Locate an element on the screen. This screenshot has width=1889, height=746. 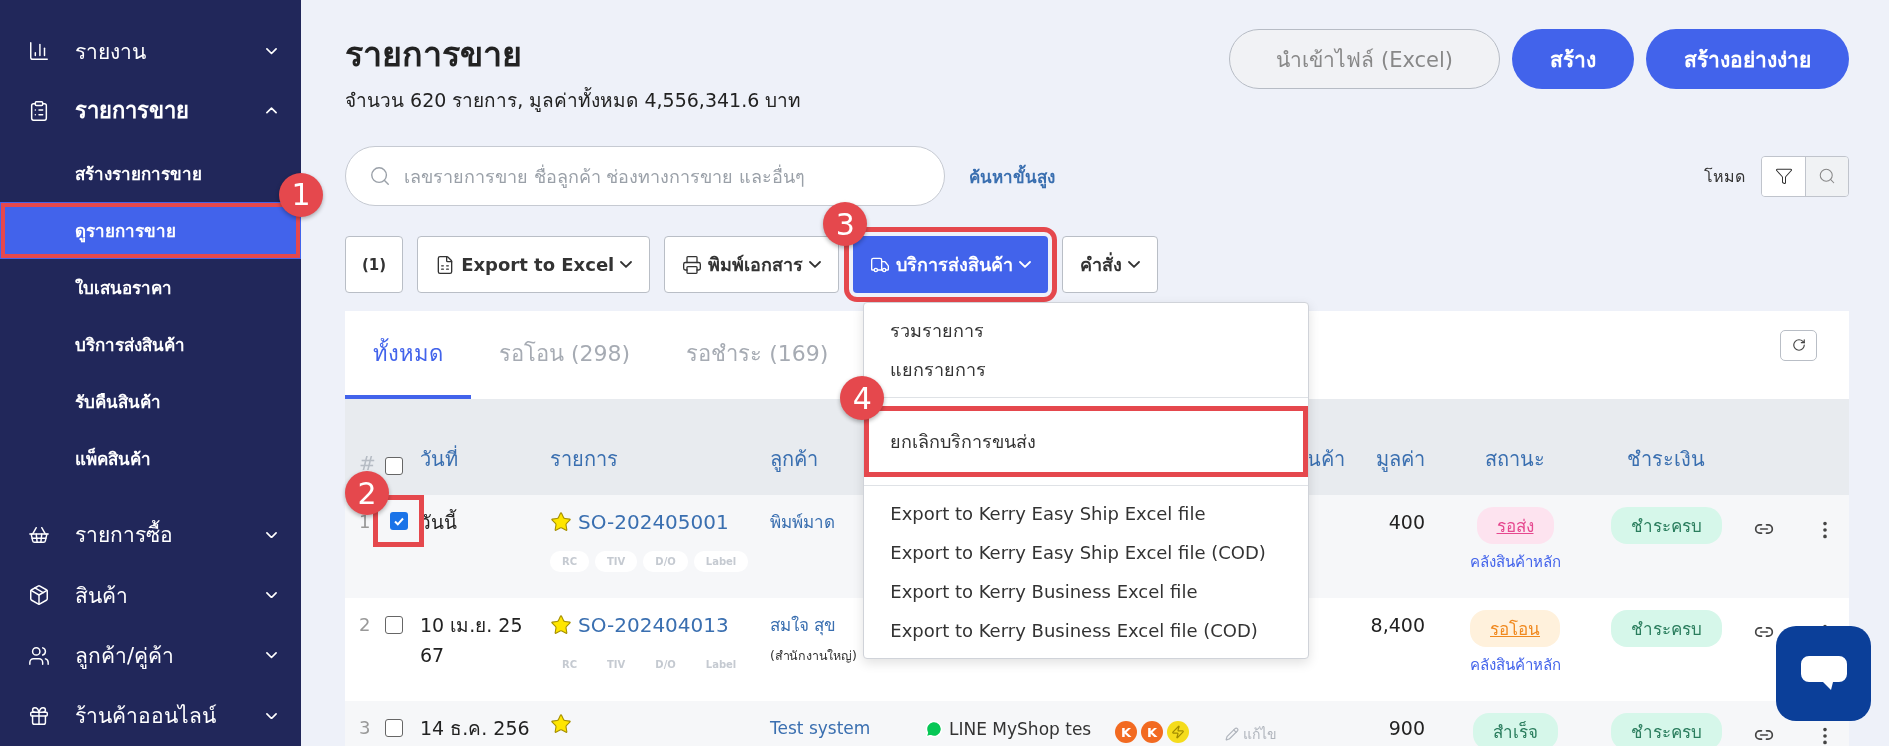
sidebar-subitem: แพ็คสินค้า is located at coordinates (75, 458).